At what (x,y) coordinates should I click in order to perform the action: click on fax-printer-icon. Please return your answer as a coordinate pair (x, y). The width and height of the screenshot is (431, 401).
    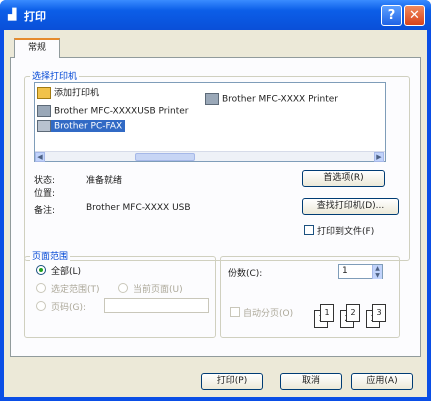
    Looking at the image, I should click on (44, 126).